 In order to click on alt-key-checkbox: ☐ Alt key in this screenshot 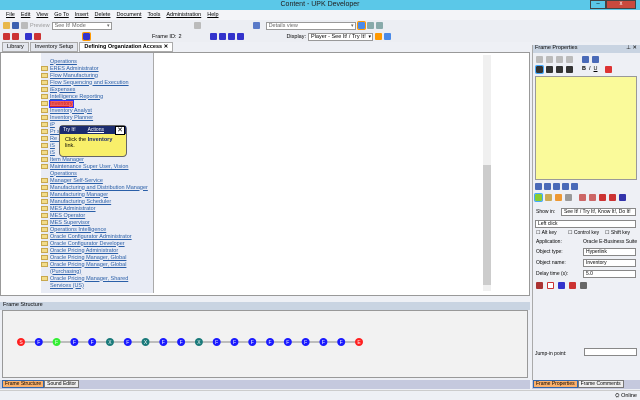, I will do `click(546, 233)`.